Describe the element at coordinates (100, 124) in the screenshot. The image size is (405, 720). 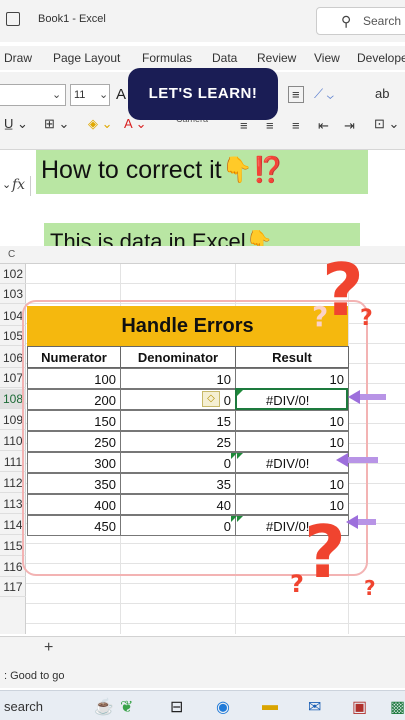
I see `fill-color-icon: ◈ ⌄` at that location.